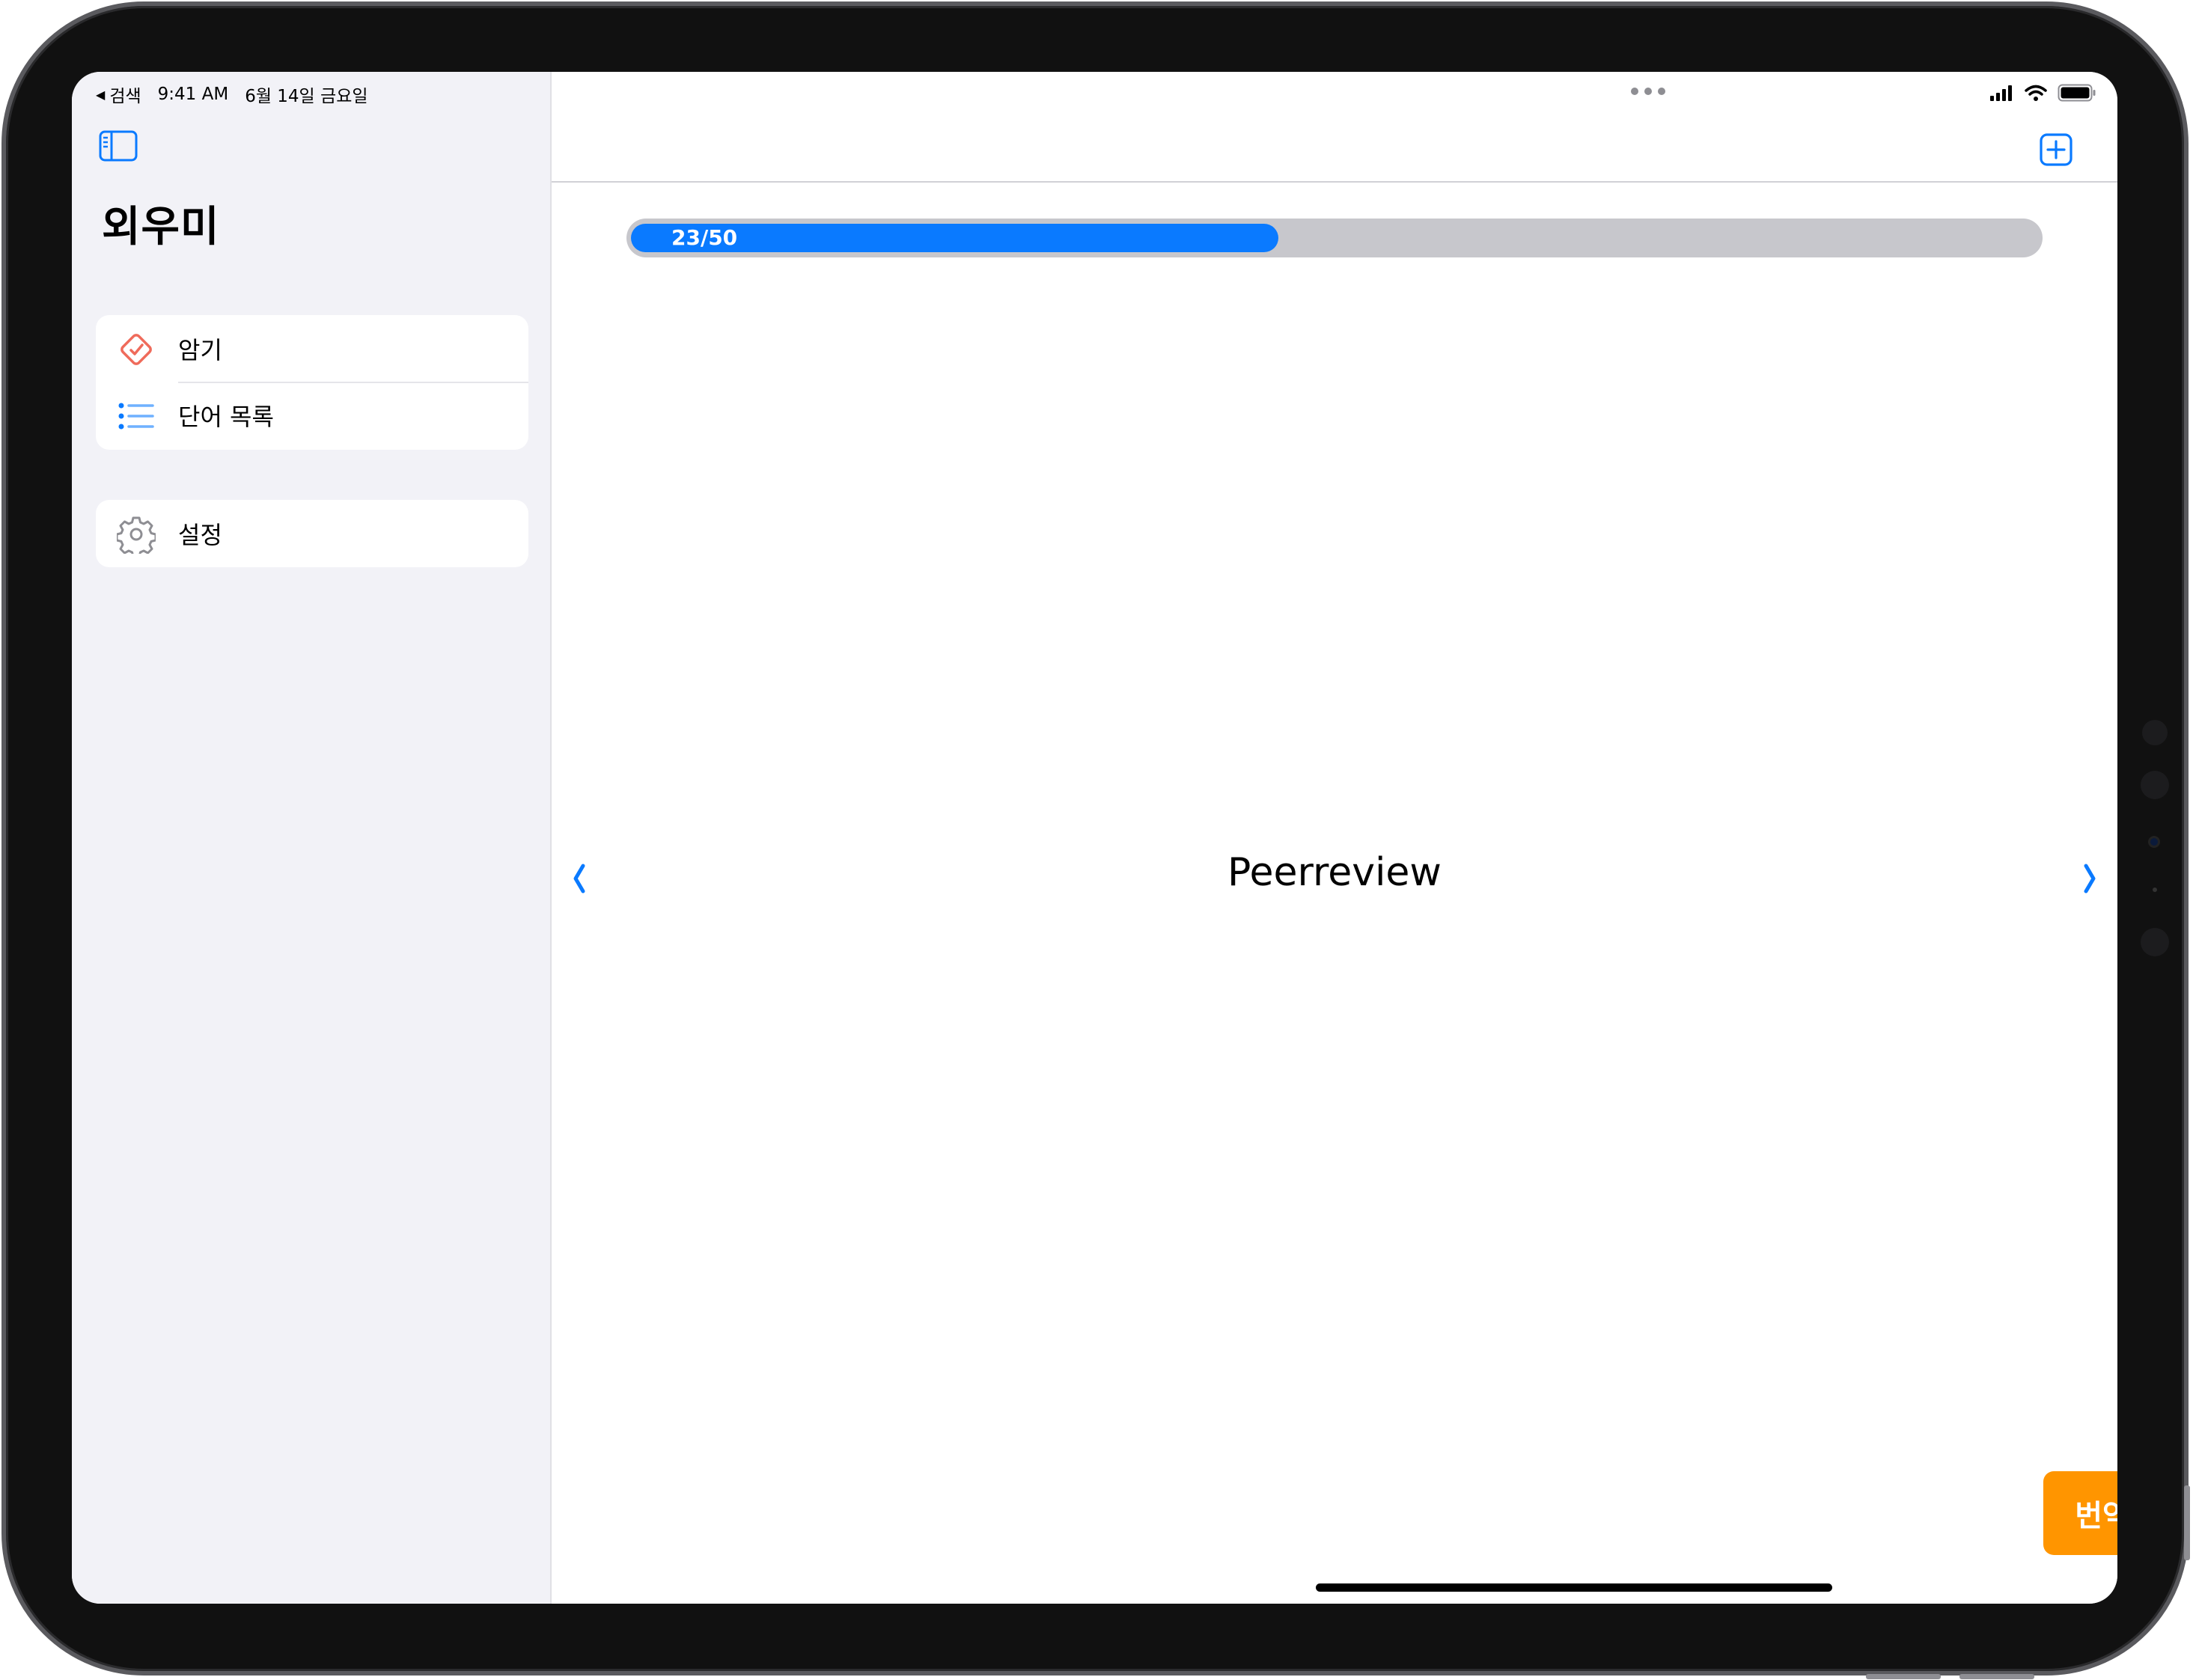 This screenshot has width=2193, height=1680. Describe the element at coordinates (125, 96) in the screenshot. I see `back-label: 검색` at that location.